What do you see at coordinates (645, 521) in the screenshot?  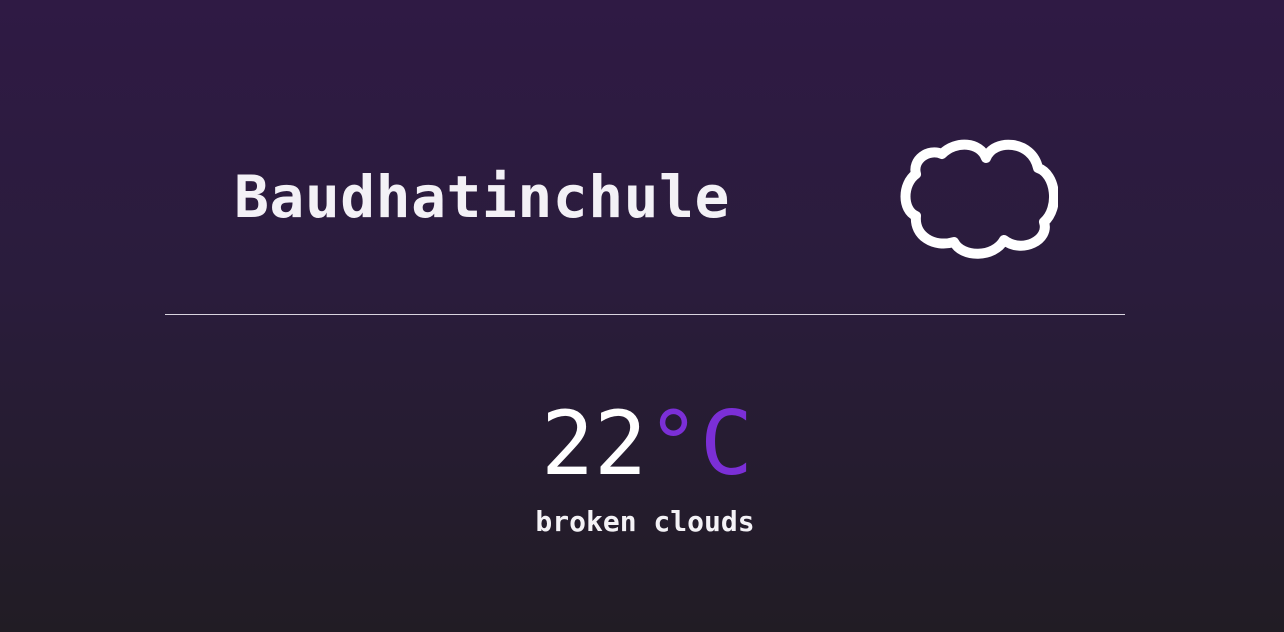 I see `weather-description: broken clouds` at bounding box center [645, 521].